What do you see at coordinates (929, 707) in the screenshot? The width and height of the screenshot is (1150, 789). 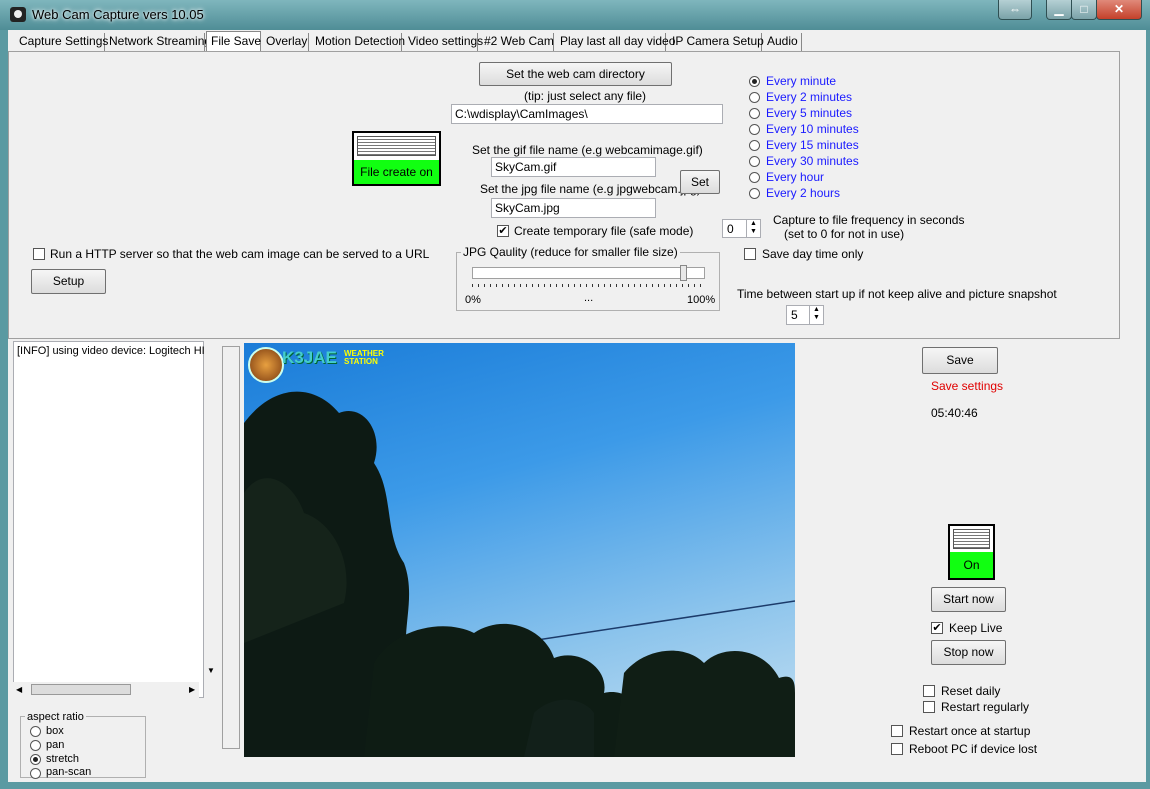 I see `restart-regularly-checkbox` at bounding box center [929, 707].